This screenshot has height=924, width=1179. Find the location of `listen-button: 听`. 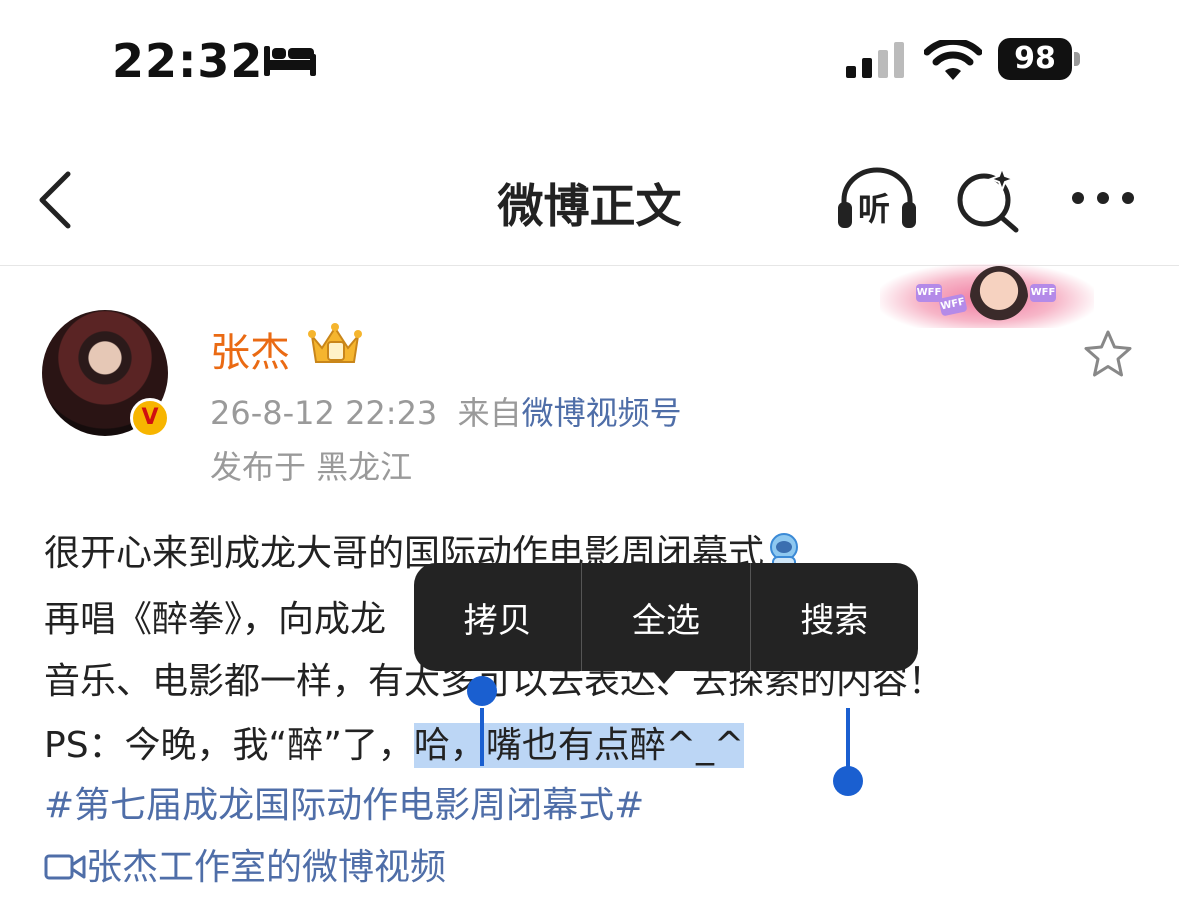

listen-button: 听 is located at coordinates (877, 199).